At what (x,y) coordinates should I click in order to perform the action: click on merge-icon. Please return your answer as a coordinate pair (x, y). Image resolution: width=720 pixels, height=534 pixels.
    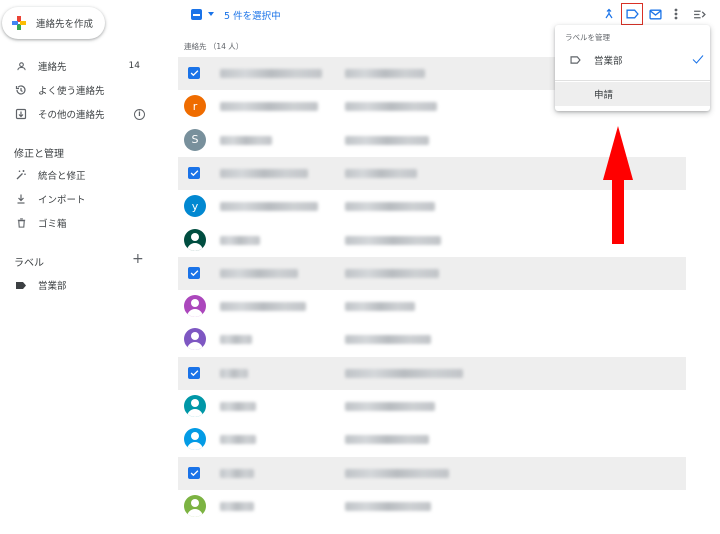
    Looking at the image, I should click on (609, 14).